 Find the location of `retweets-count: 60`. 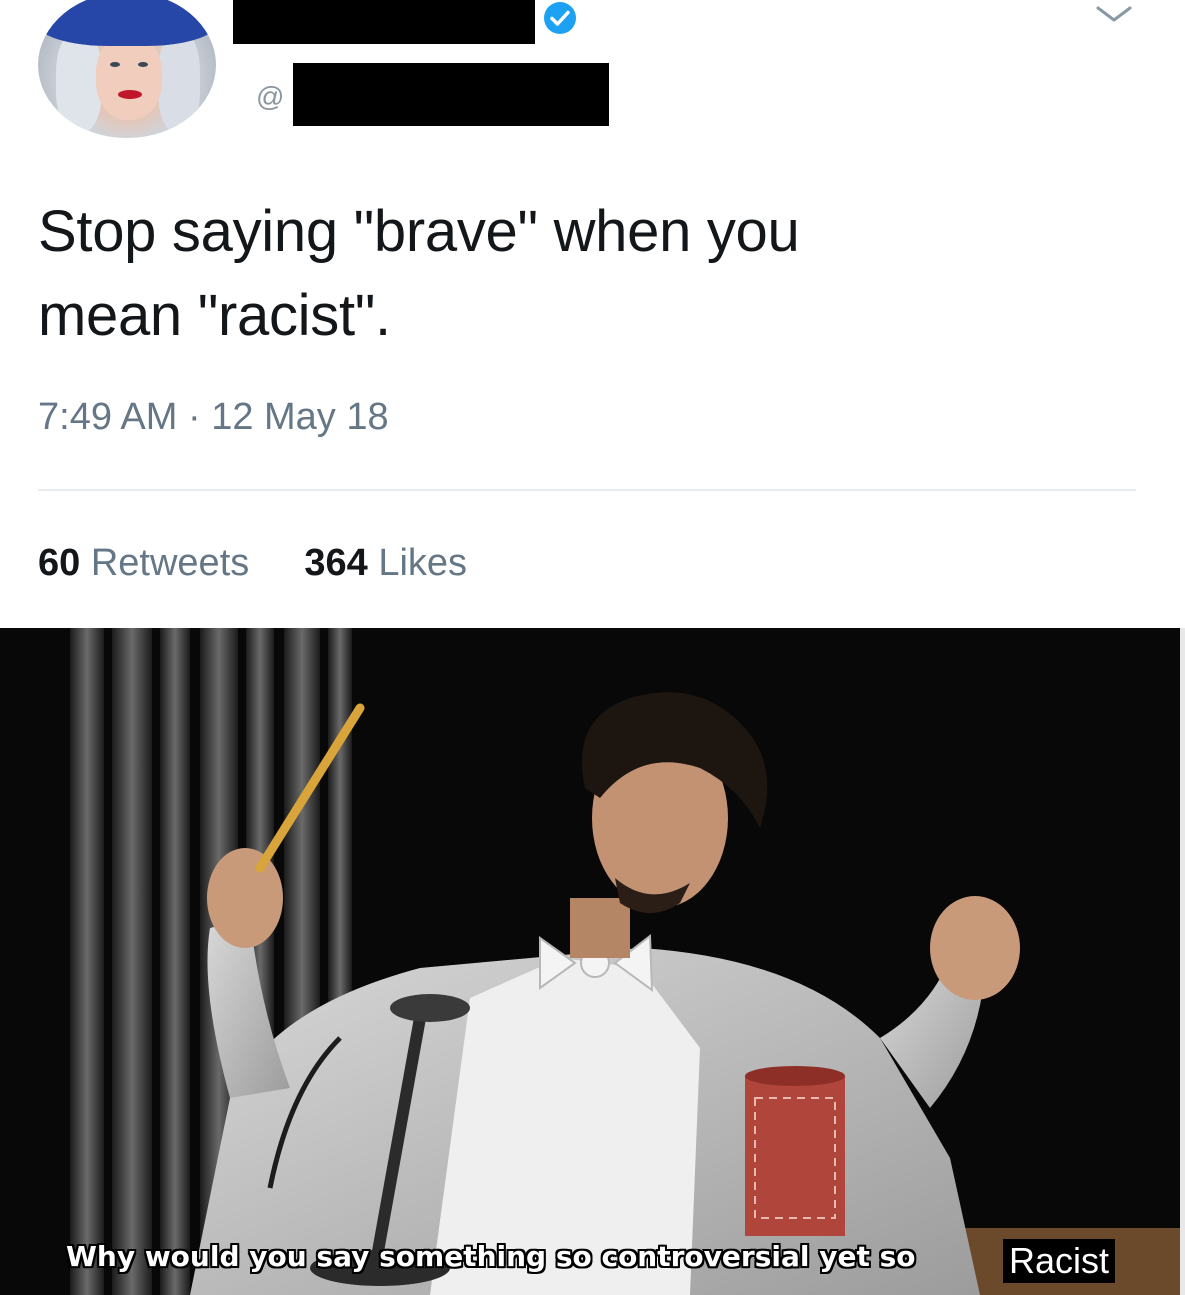

retweets-count: 60 is located at coordinates (59, 563).